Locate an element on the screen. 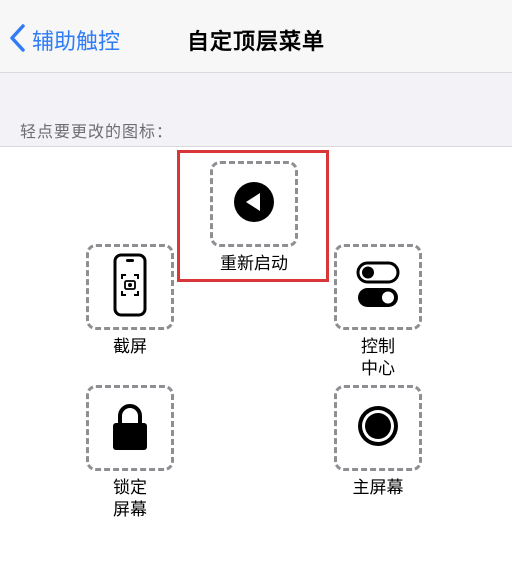 The height and width of the screenshot is (564, 512). navigation-bar: 辅助触控 自定顶层菜单 is located at coordinates (256, 36).